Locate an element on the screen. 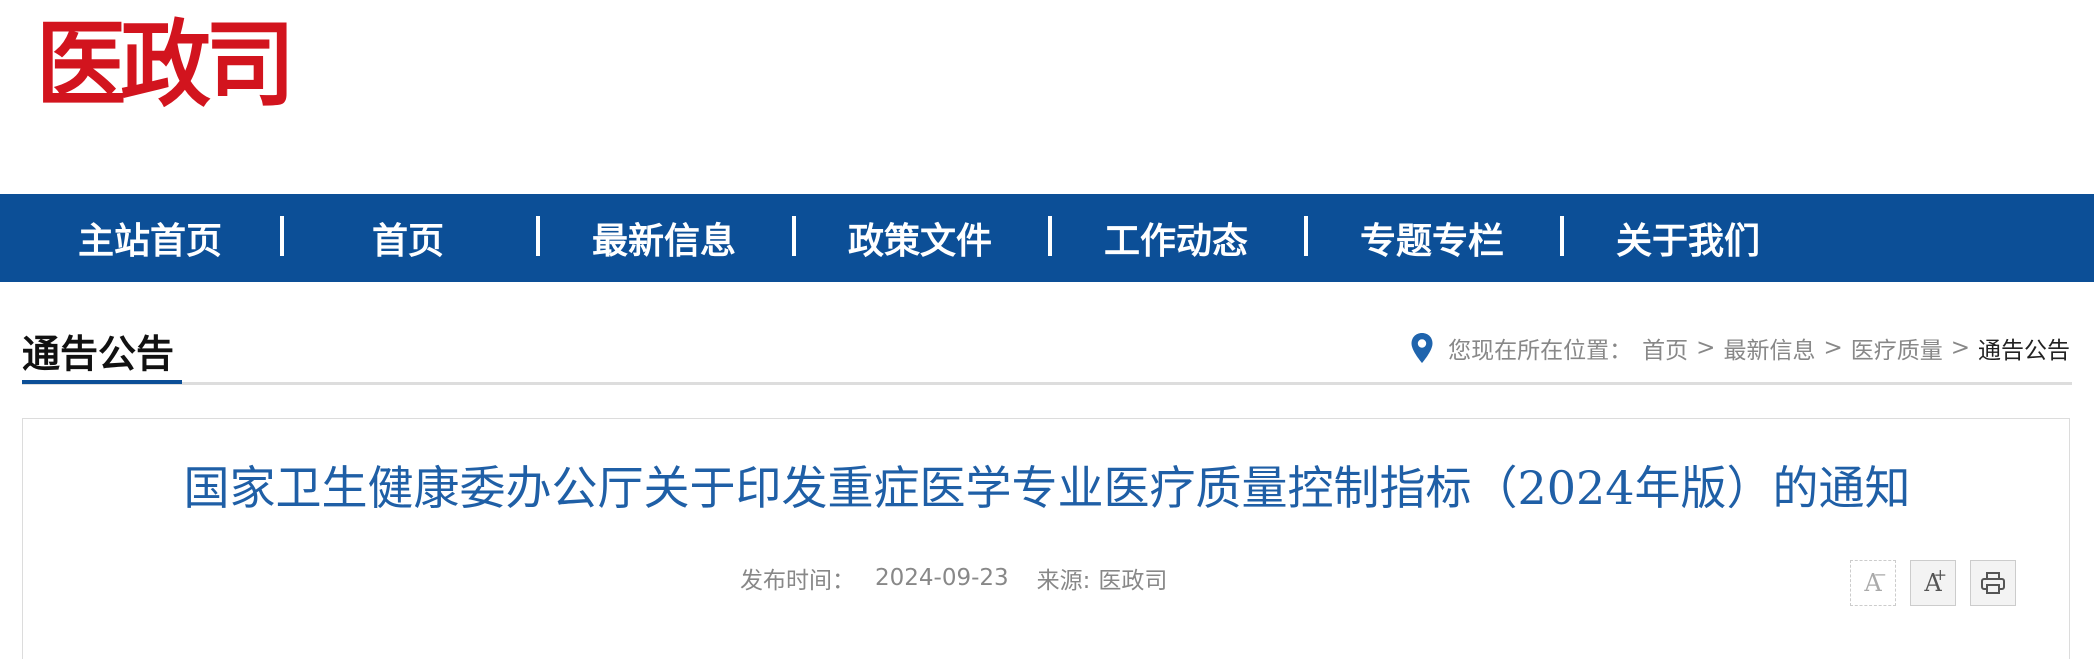 The height and width of the screenshot is (659, 2094). nav-item-main-home: 主站首页 is located at coordinates (150, 238).